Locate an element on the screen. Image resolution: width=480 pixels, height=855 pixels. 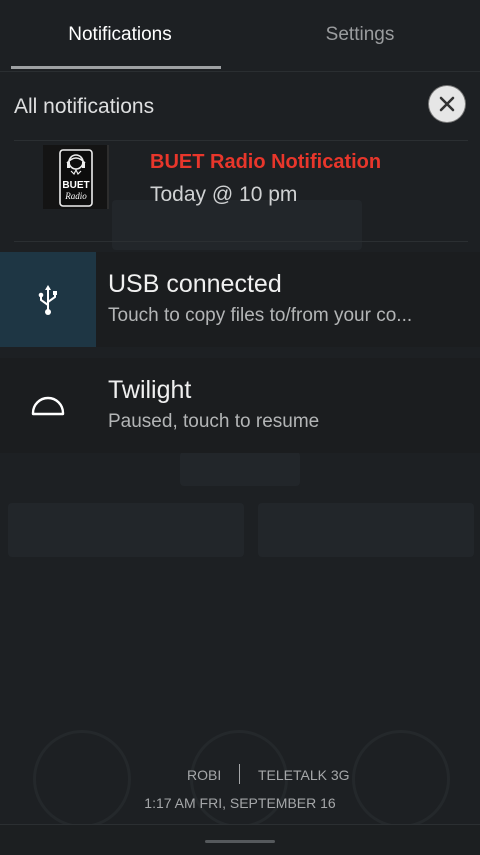
notifications-header: All notifications is located at coordinates (240, 106).